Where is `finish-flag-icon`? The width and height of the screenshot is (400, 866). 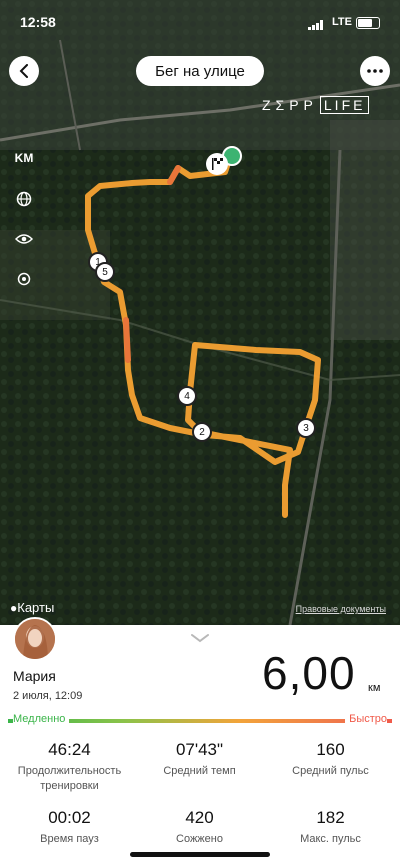
finish-flag-icon is located at coordinates (217, 164).